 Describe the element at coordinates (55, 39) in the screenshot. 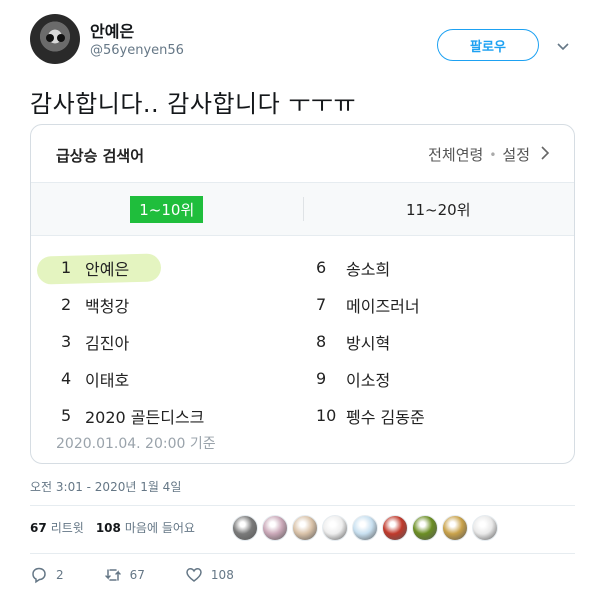

I see `user-avatar` at that location.